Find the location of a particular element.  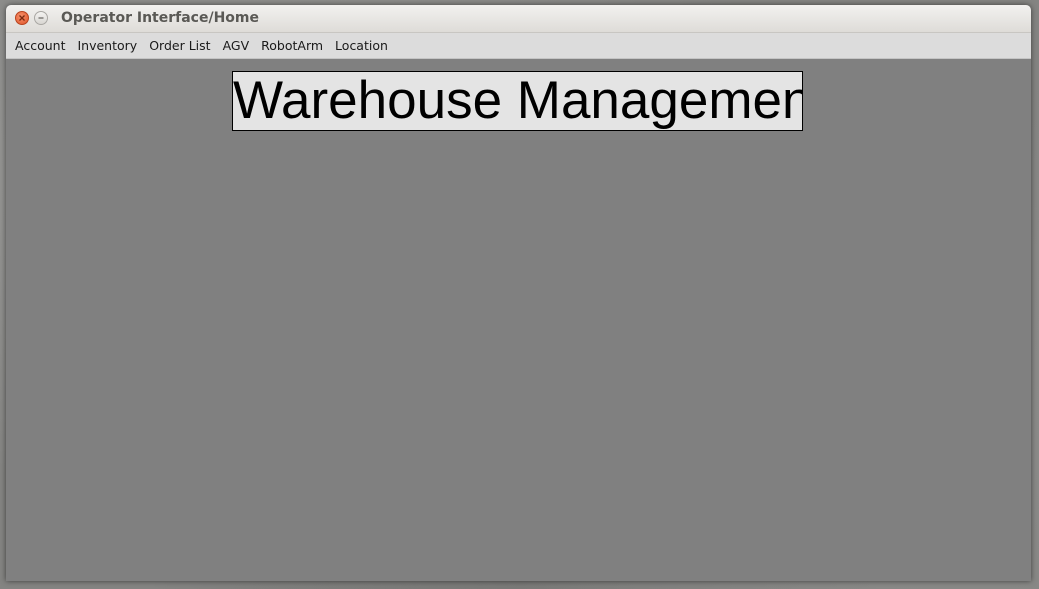

window-title: Operator Interface/Home is located at coordinates (160, 18).